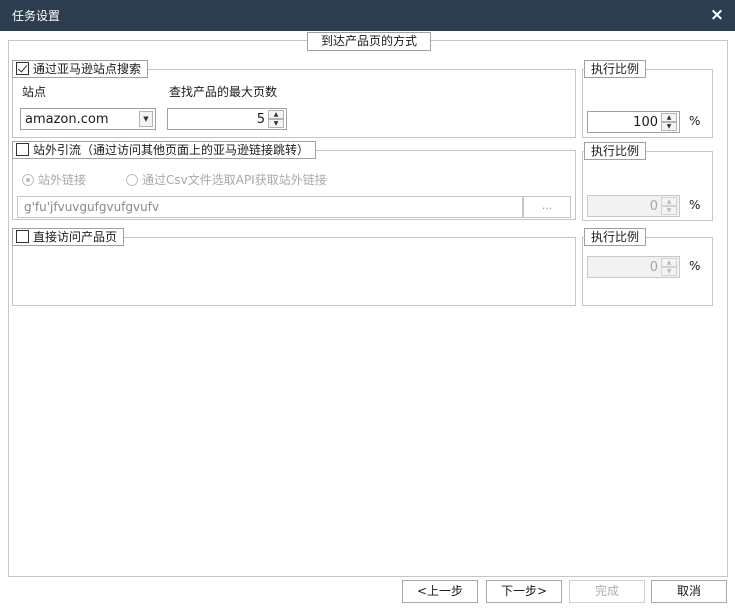  What do you see at coordinates (132, 180) in the screenshot?
I see `radio-unselected-icon` at bounding box center [132, 180].